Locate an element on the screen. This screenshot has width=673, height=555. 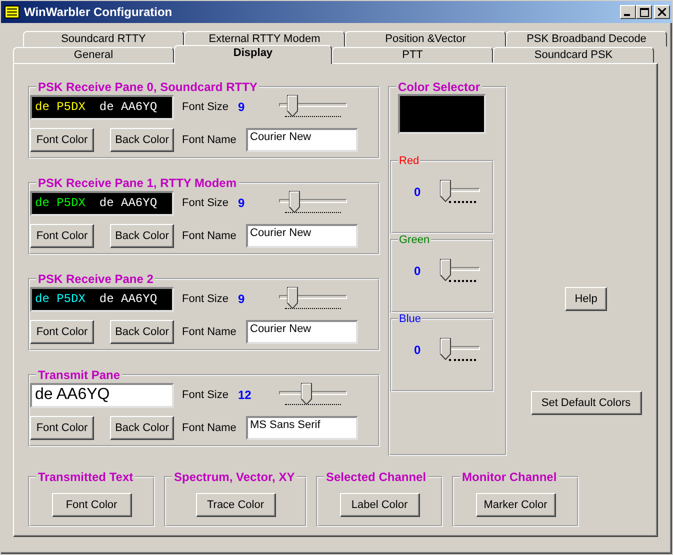
color-button: Marker Color is located at coordinates (516, 505).